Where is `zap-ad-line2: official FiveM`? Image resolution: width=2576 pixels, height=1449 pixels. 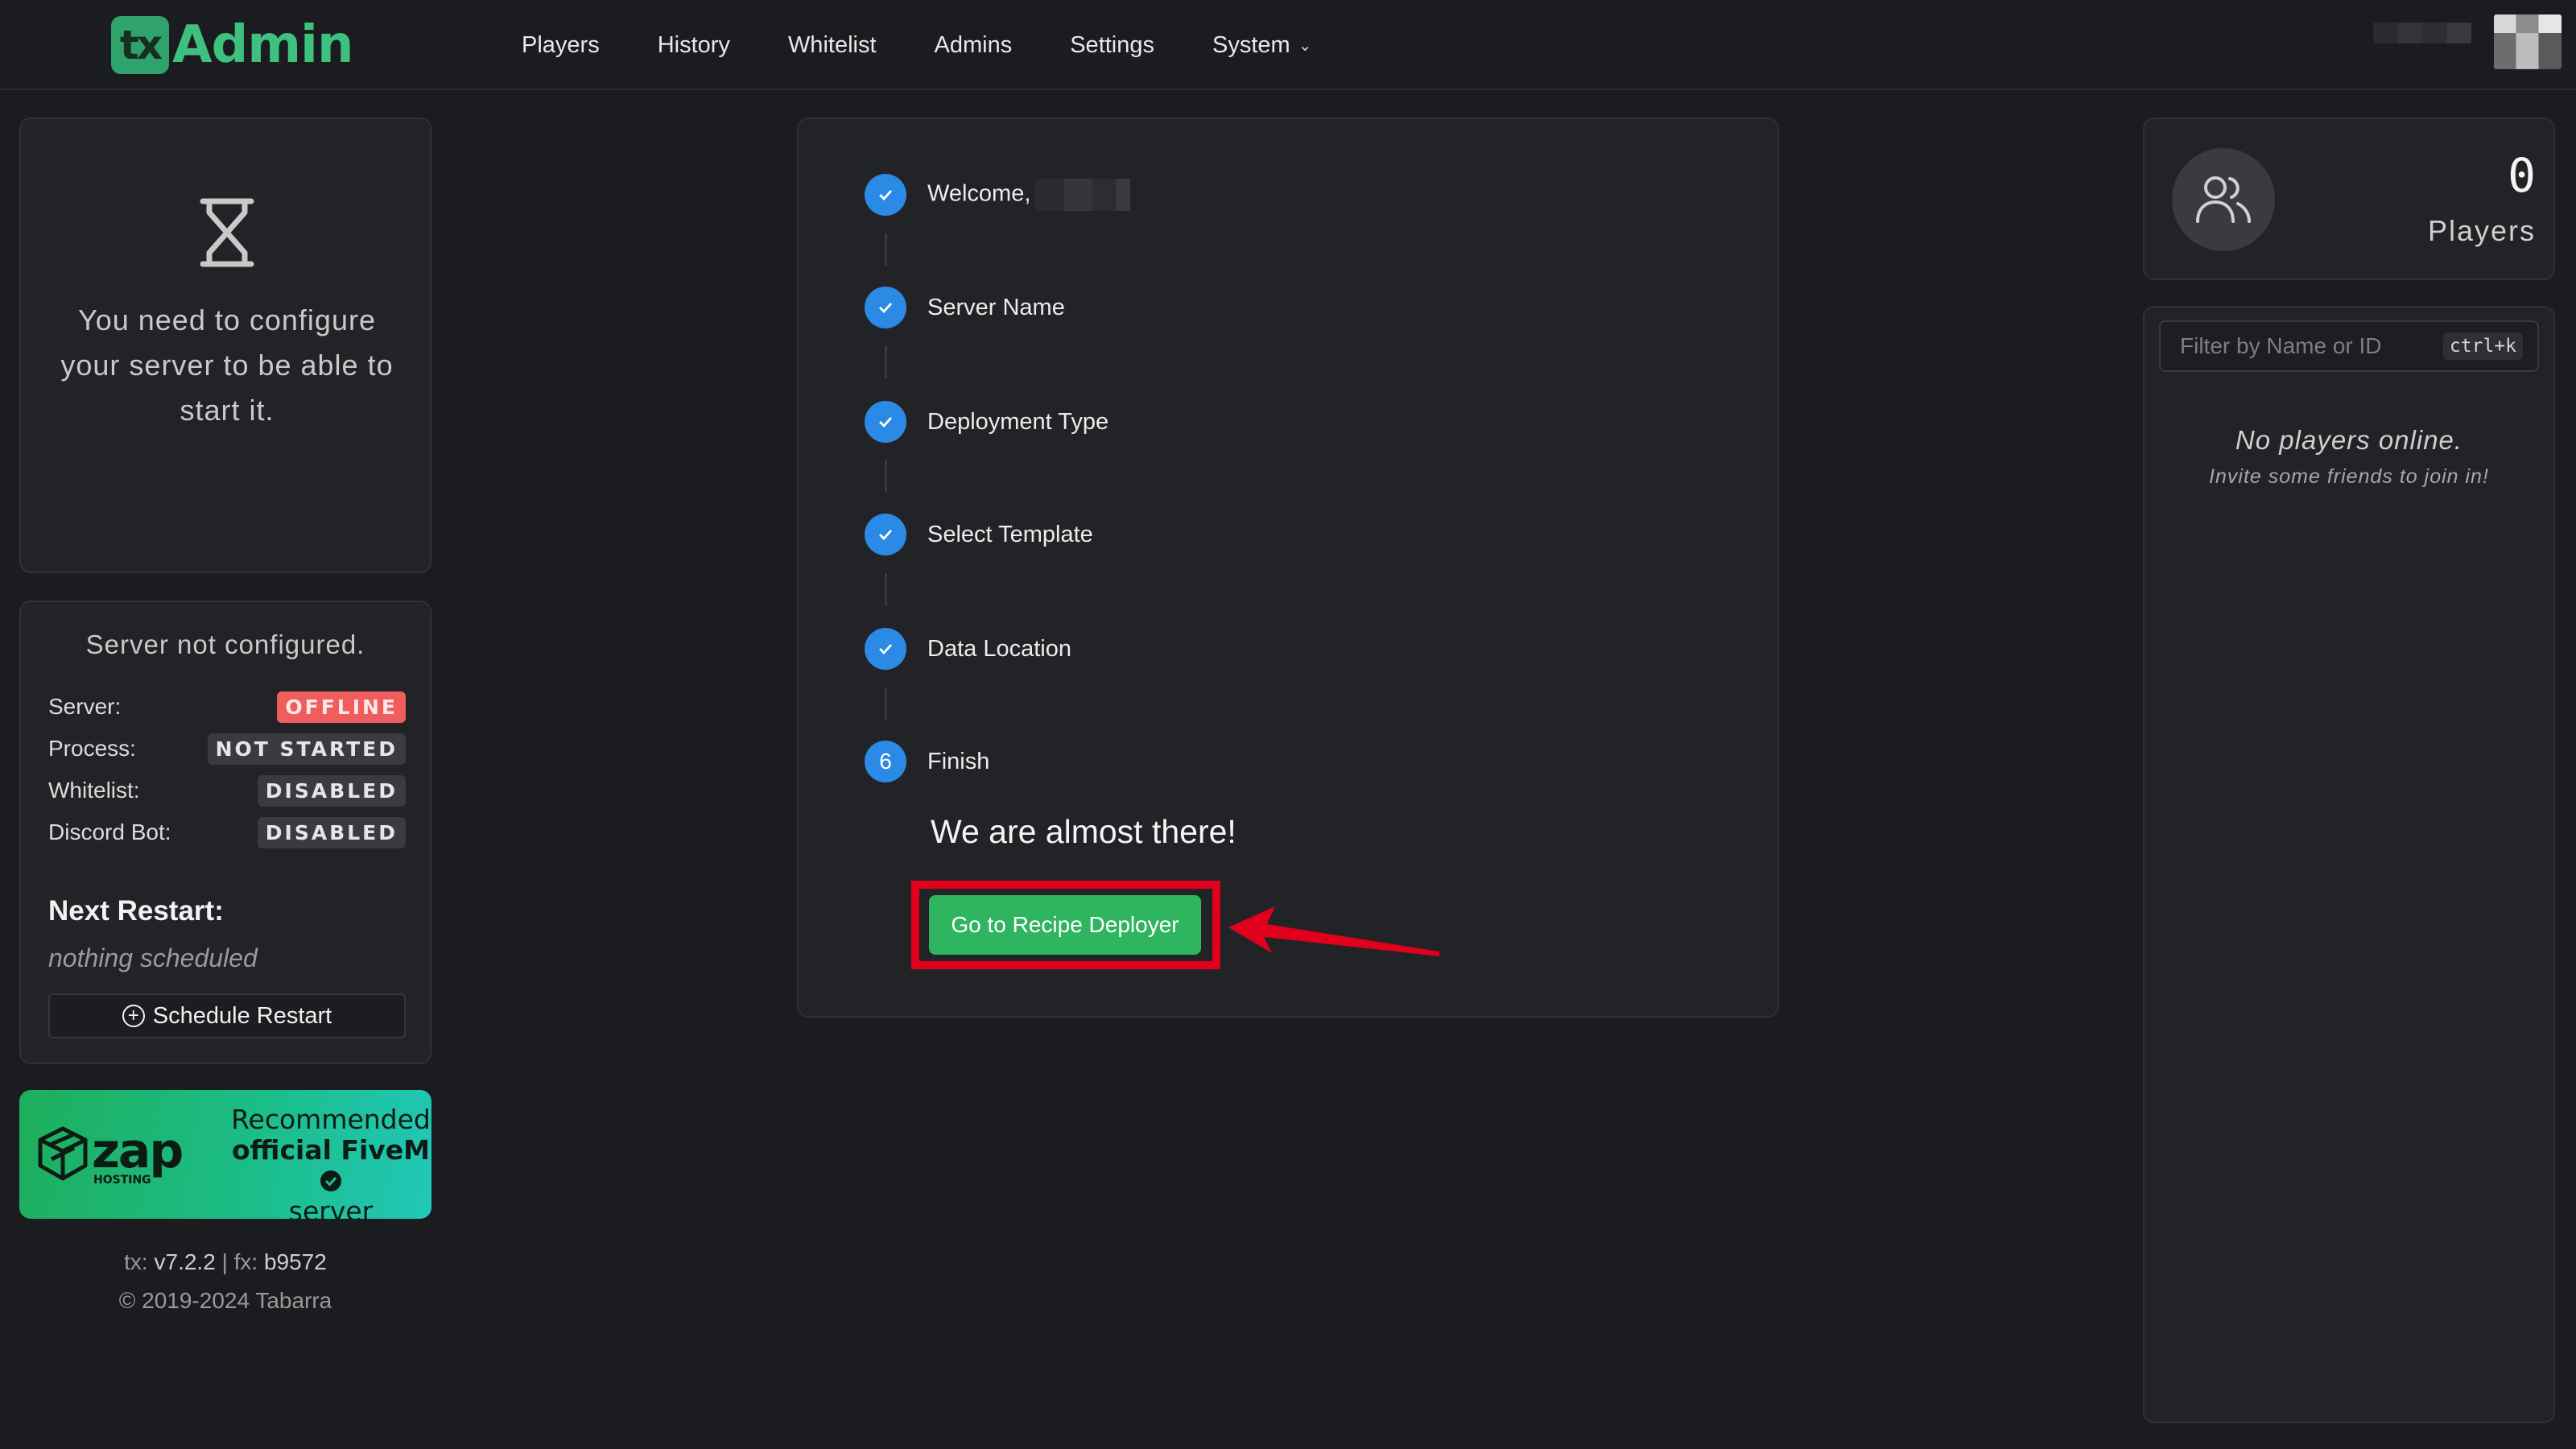
zap-ad-line2: official FiveM is located at coordinates (330, 1150).